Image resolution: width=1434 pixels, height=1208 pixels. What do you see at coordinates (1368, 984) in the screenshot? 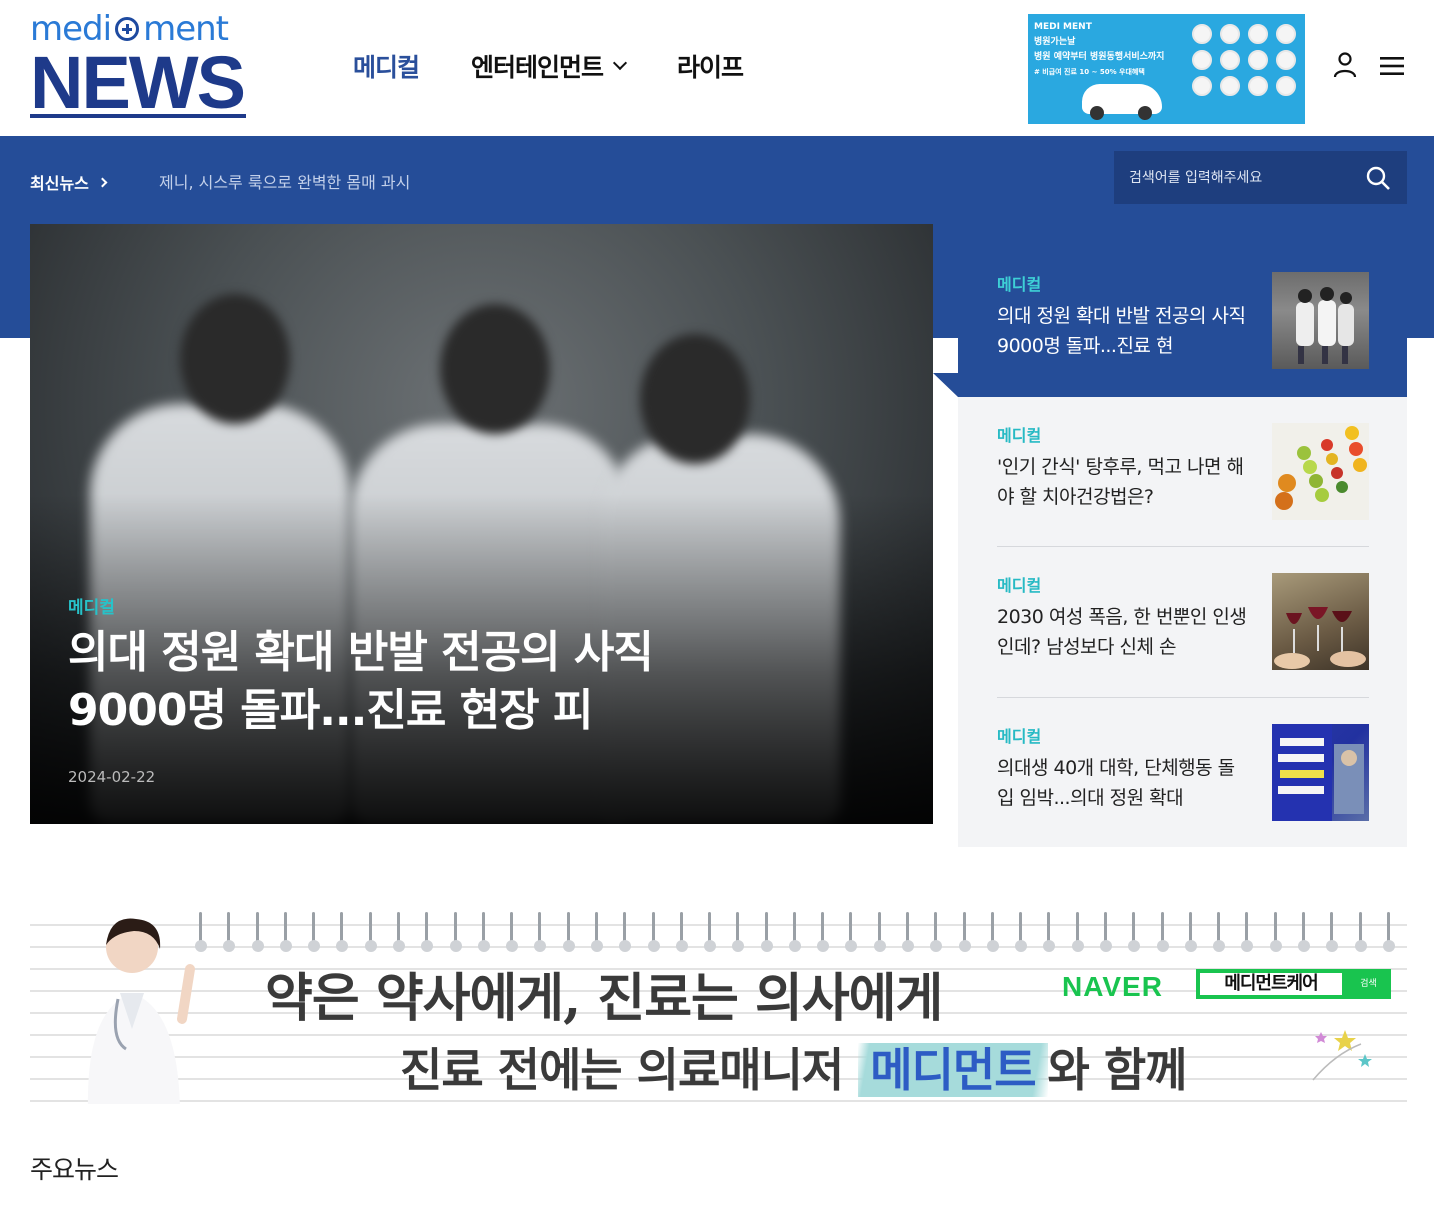
I see `naver-search-button: 검색` at bounding box center [1368, 984].